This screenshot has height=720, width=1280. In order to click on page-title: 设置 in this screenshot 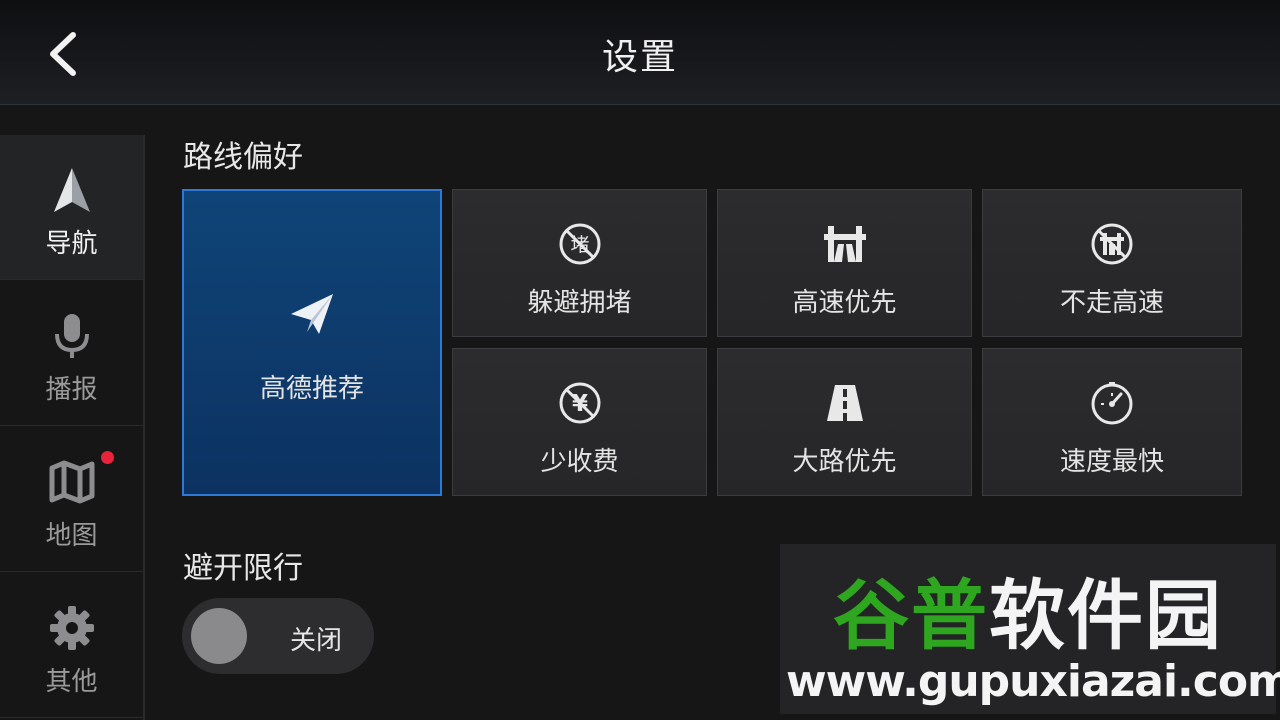, I will do `click(639, 57)`.